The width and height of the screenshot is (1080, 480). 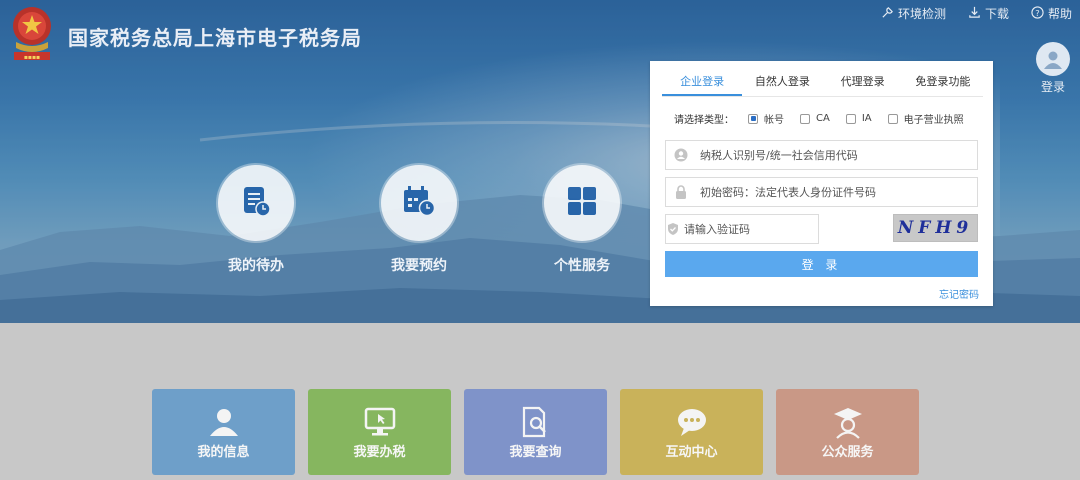 I want to click on tile-query: 我要查询, so click(x=535, y=432).